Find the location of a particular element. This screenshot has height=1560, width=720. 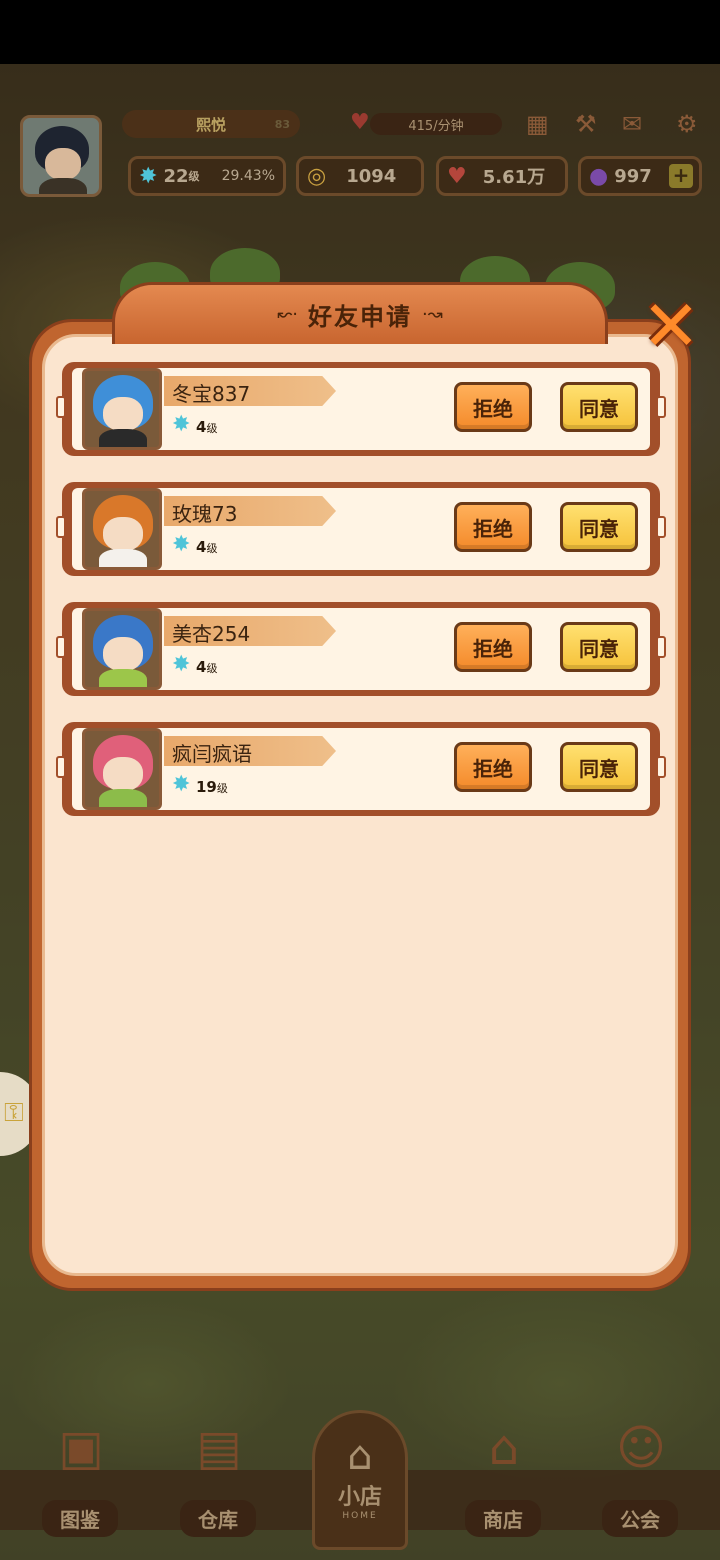

request-row: 疯闫疯语 ✸ 19级 拒绝 同意 is located at coordinates (361, 769).